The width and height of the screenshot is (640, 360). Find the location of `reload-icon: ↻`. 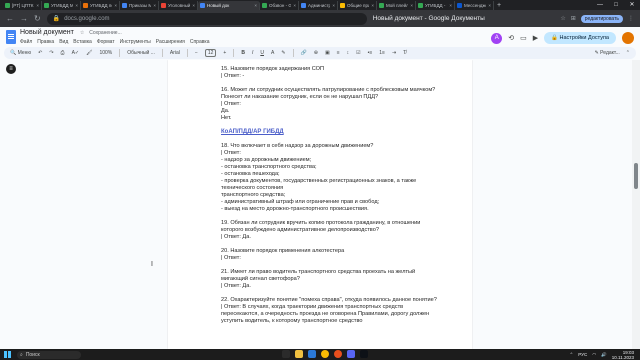

reload-icon: ↻ is located at coordinates (37, 18).